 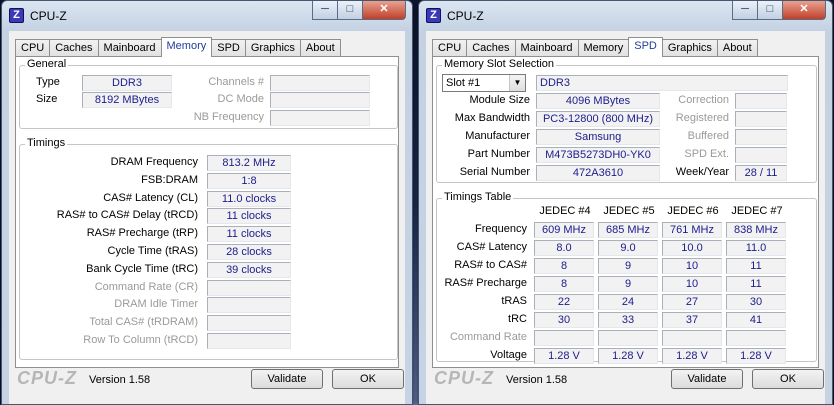 What do you see at coordinates (249, 216) in the screenshot?
I see `timing-value-ras-to-cas-delay-trcd: 11 clocks` at bounding box center [249, 216].